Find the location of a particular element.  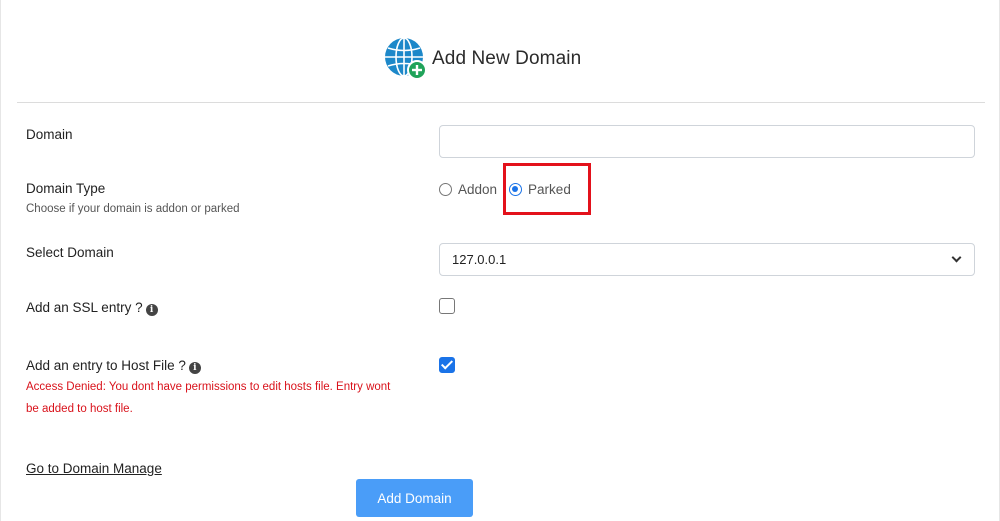

domain-manage-link: Go to Domain Manage is located at coordinates (94, 468).